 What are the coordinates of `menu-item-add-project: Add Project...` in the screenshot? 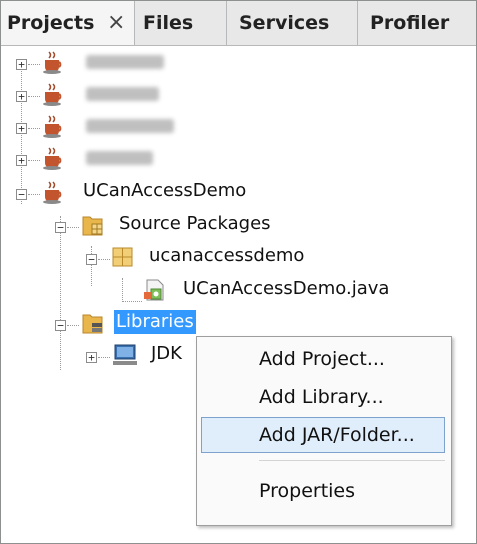 It's located at (323, 359).